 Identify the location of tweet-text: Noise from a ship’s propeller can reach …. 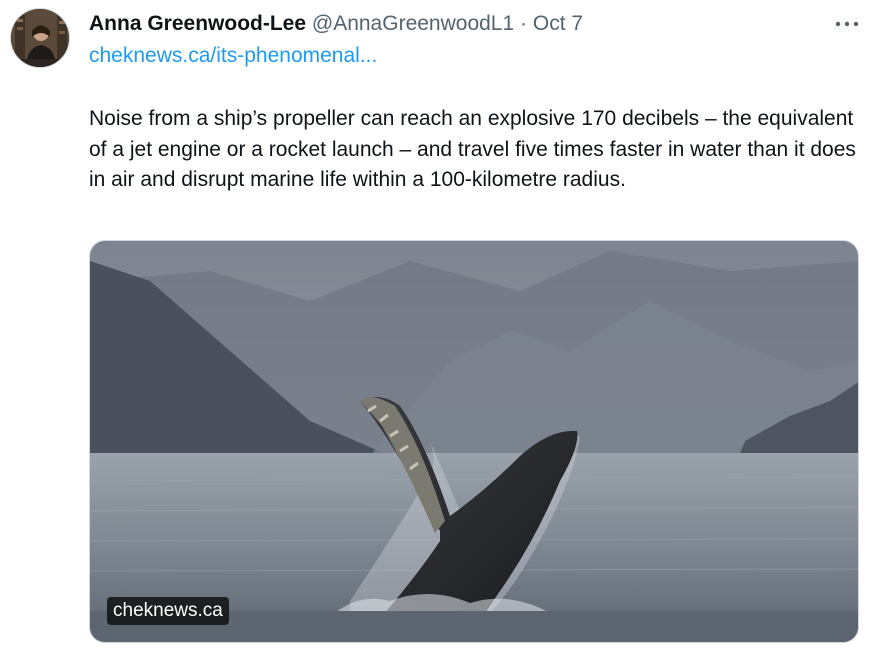
(472, 149).